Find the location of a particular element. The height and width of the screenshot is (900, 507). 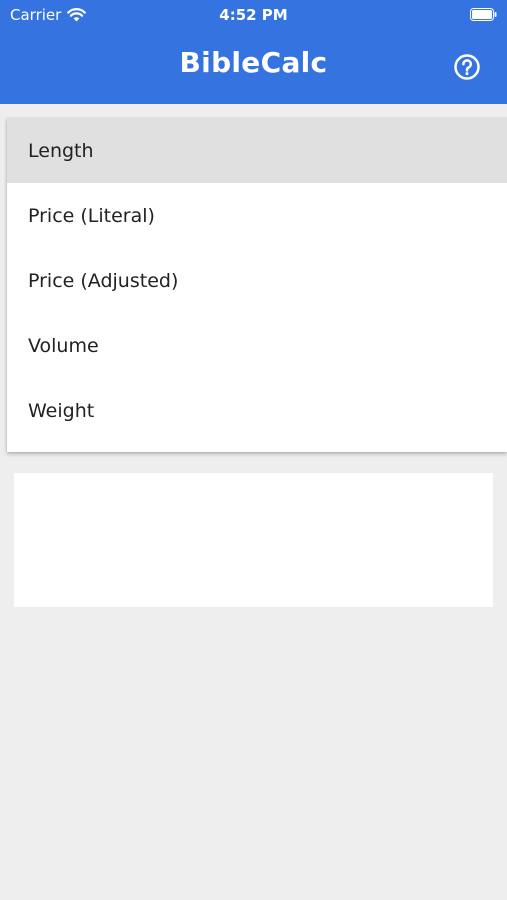

menu-item-length: Length is located at coordinates (257, 150).